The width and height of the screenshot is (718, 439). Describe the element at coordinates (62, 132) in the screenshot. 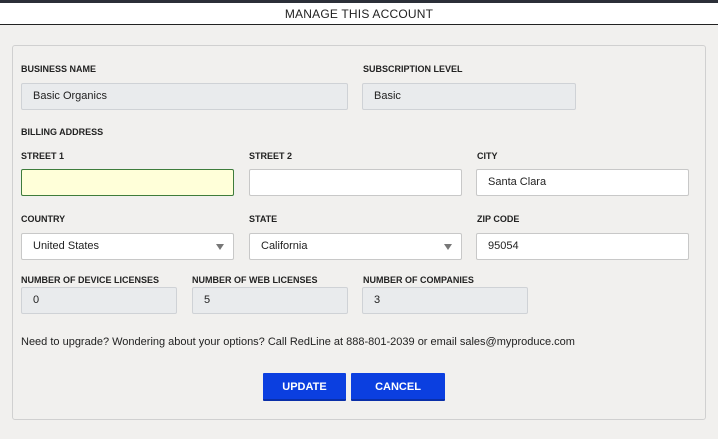

I see `billing-address-heading: BILLING ADDRESS` at that location.